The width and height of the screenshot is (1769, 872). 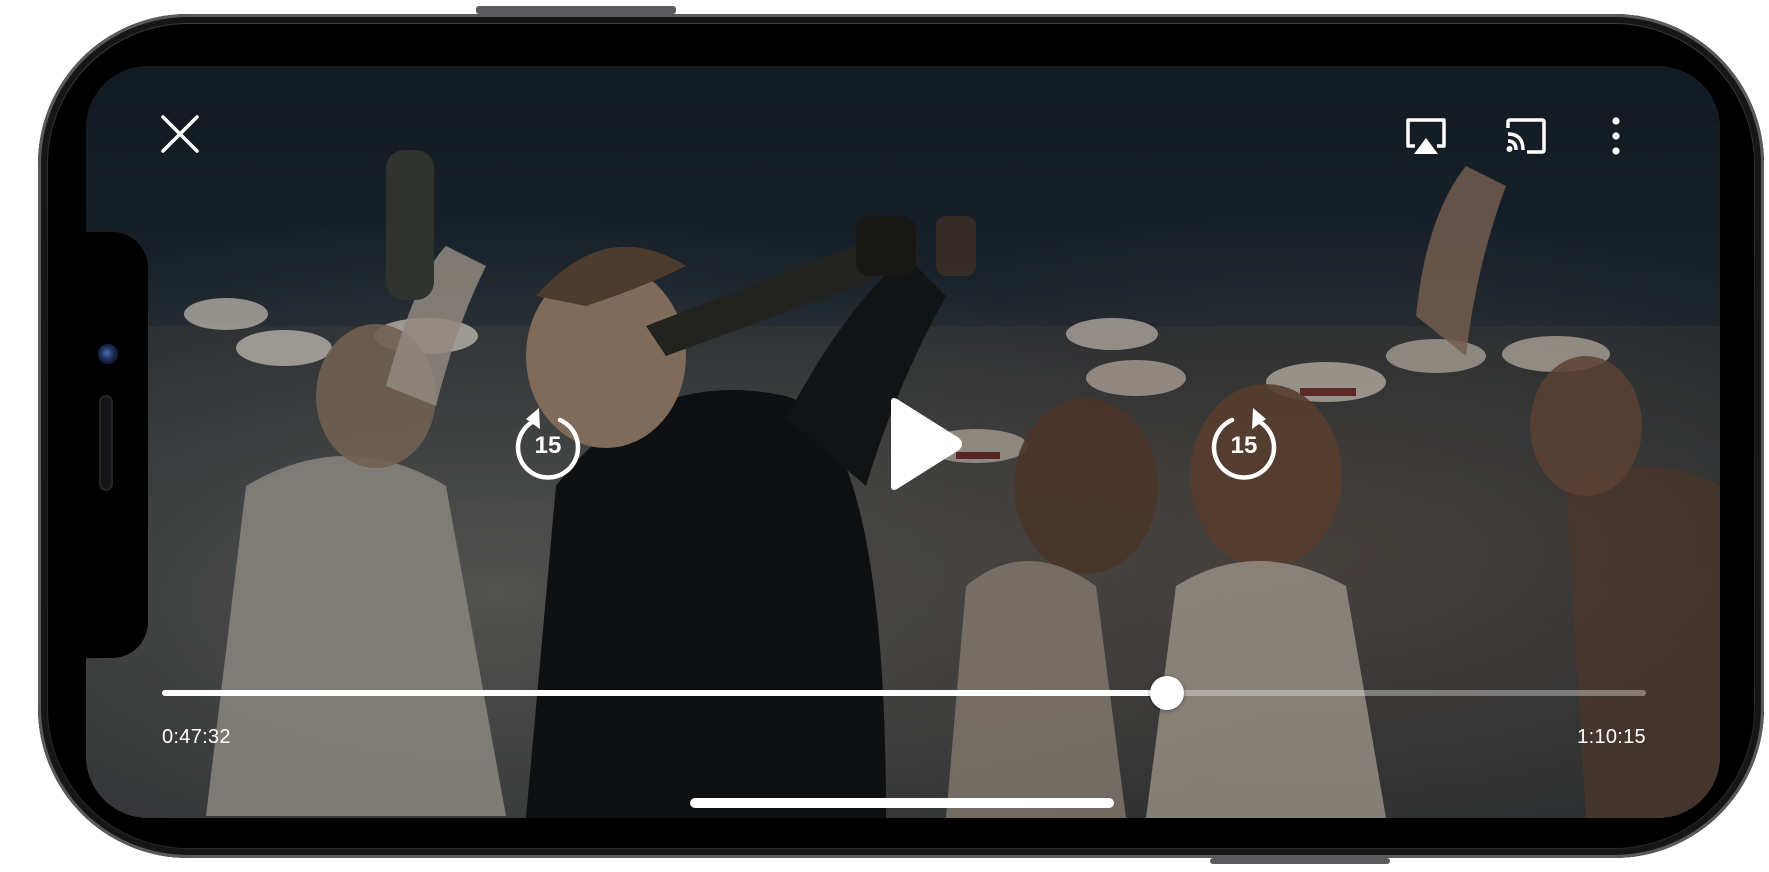 I want to click on cast-icon, so click(x=1526, y=136).